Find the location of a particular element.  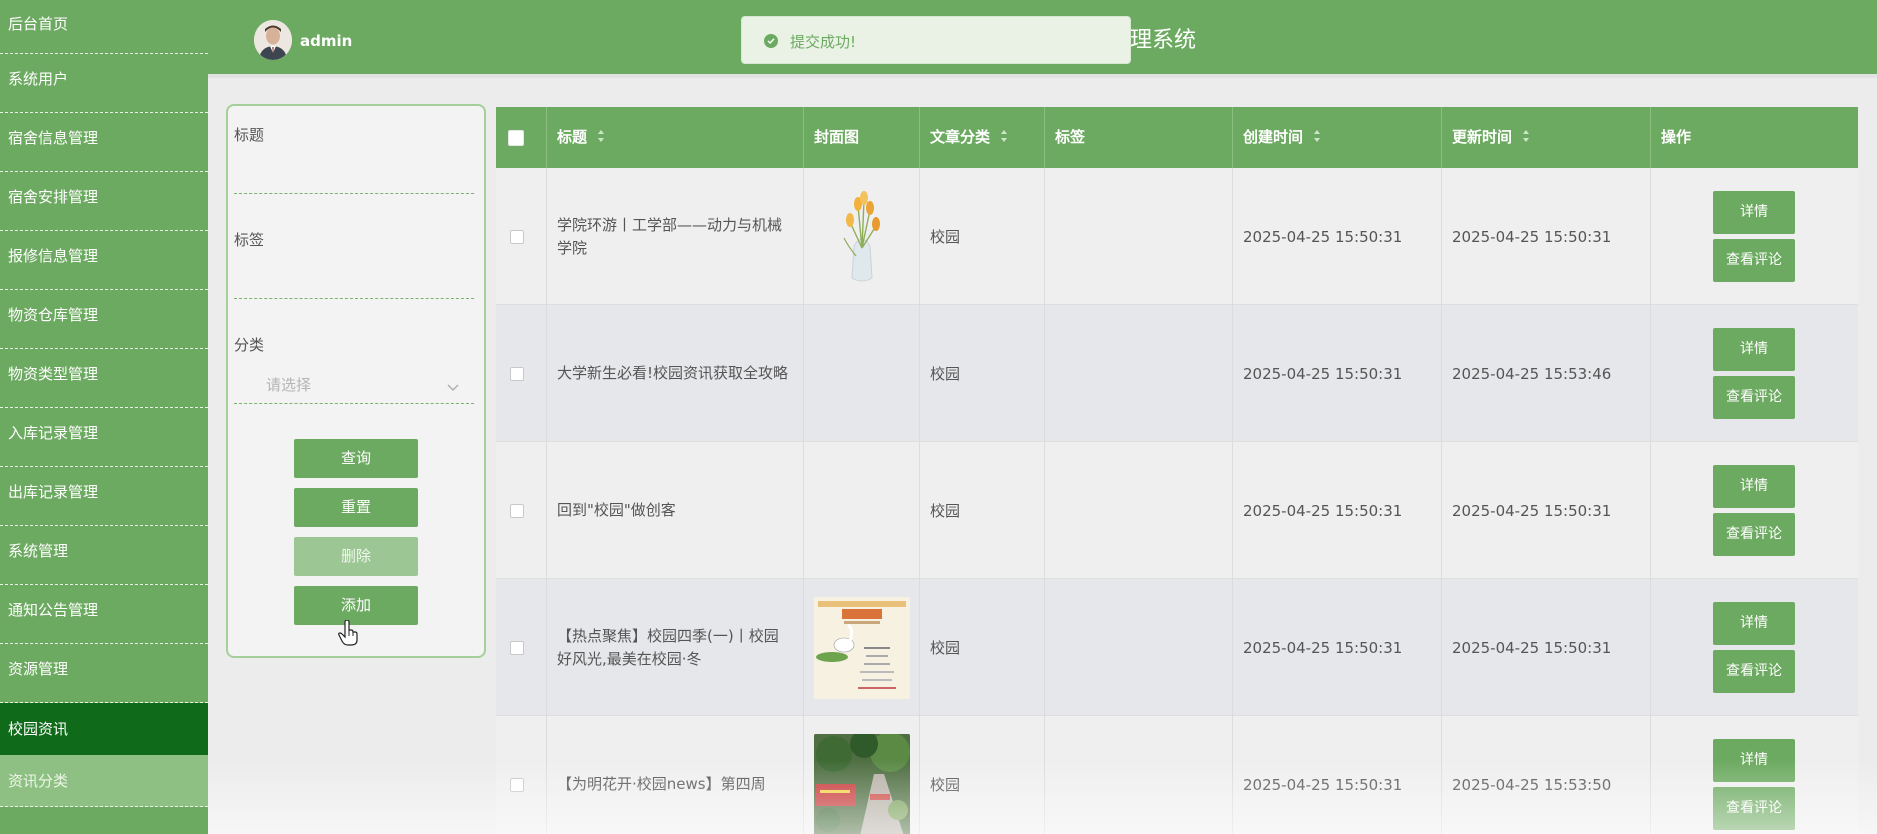

column-label: 更新时间 is located at coordinates (1482, 137).